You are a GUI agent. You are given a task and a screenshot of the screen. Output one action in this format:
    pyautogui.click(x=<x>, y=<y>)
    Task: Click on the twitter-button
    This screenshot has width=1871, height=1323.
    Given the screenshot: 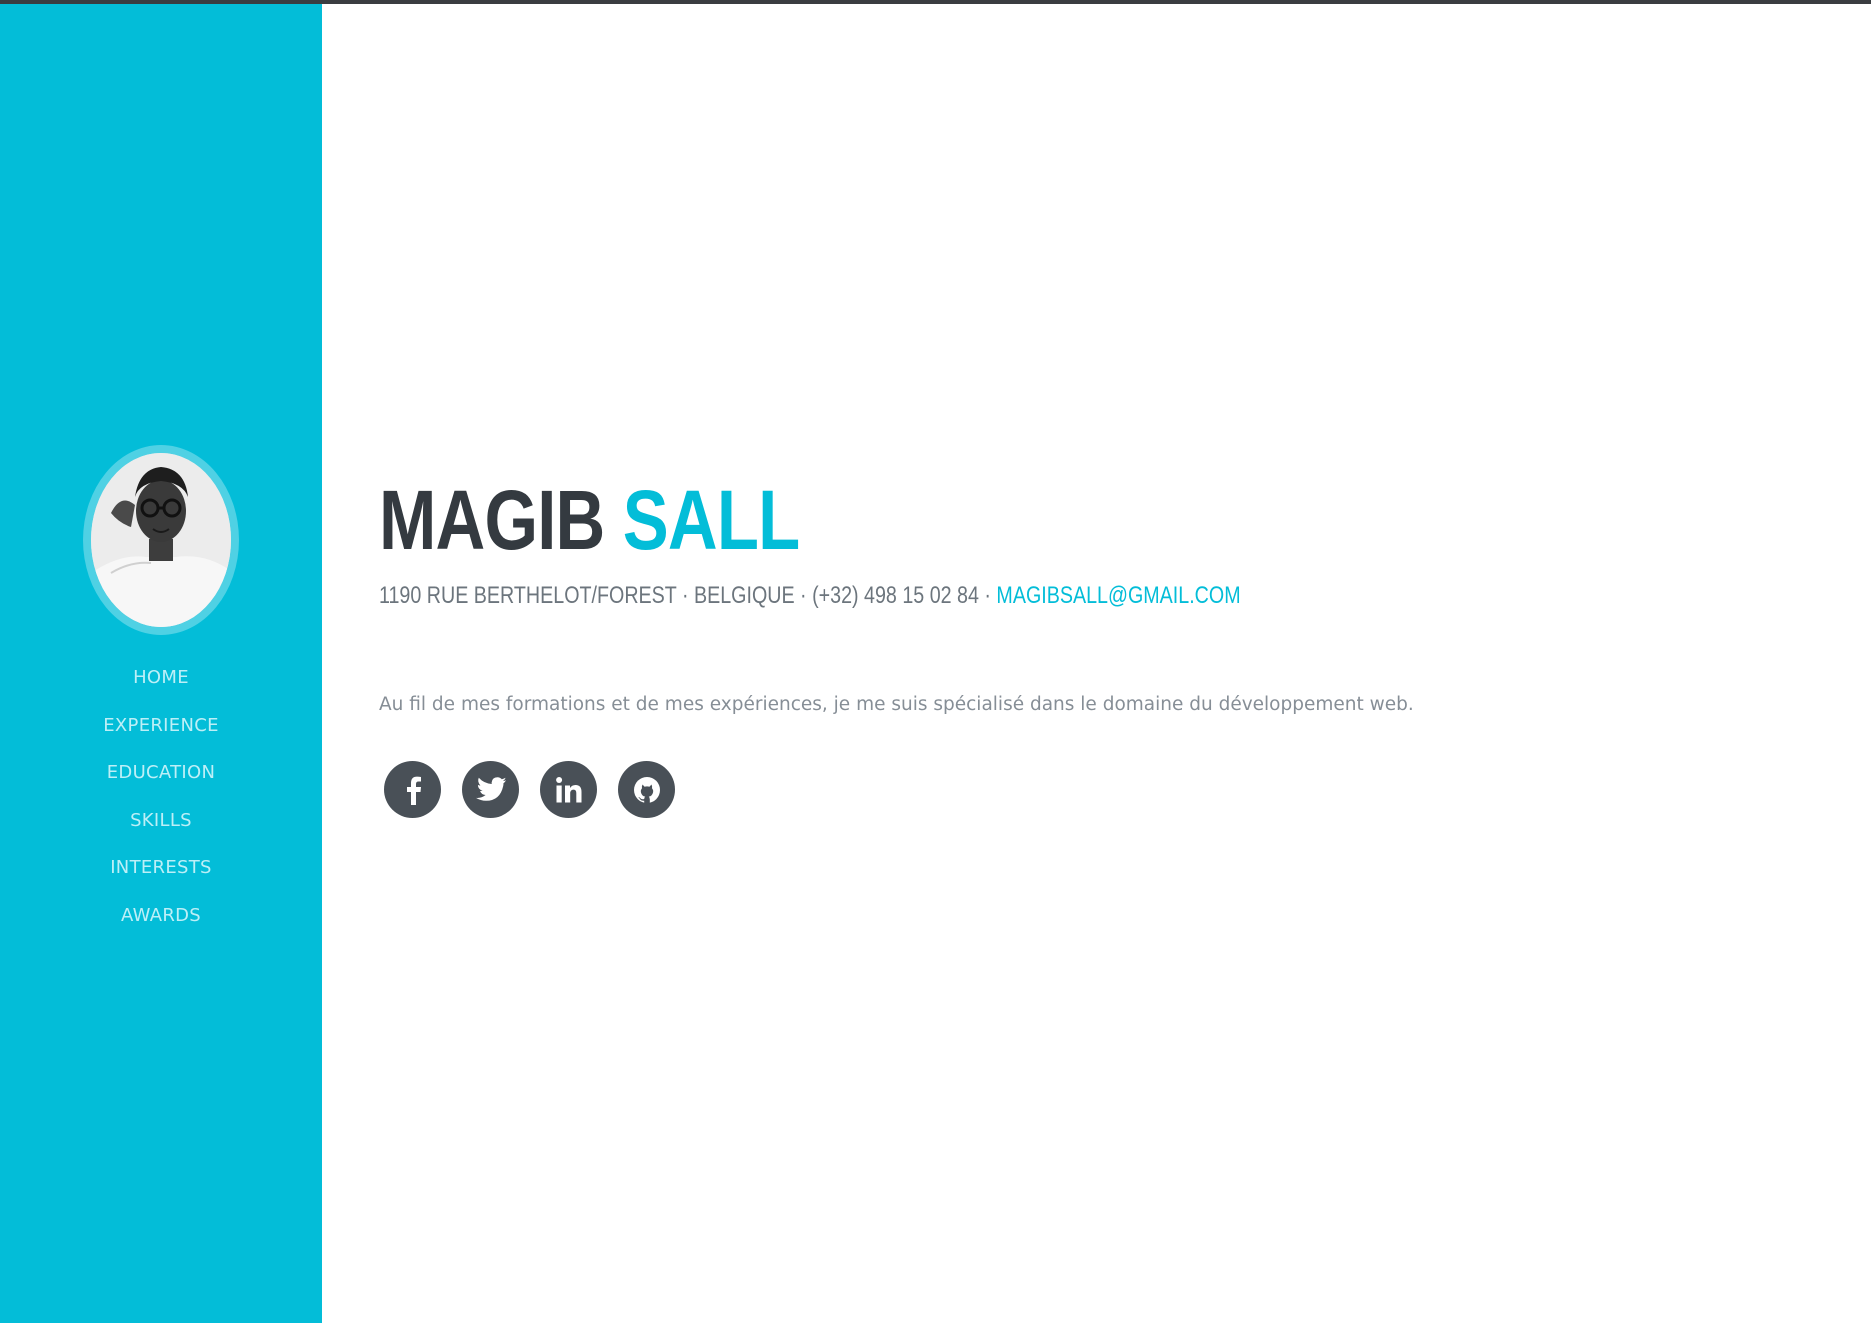 What is the action you would take?
    pyautogui.click(x=490, y=789)
    